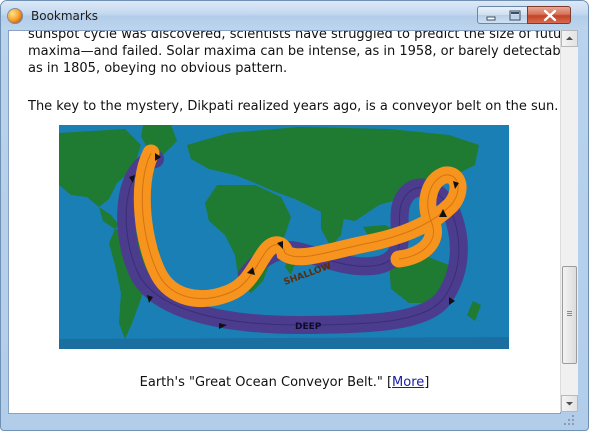 The width and height of the screenshot is (589, 431). Describe the element at coordinates (569, 221) in the screenshot. I see `vertical-scrollbar` at that location.